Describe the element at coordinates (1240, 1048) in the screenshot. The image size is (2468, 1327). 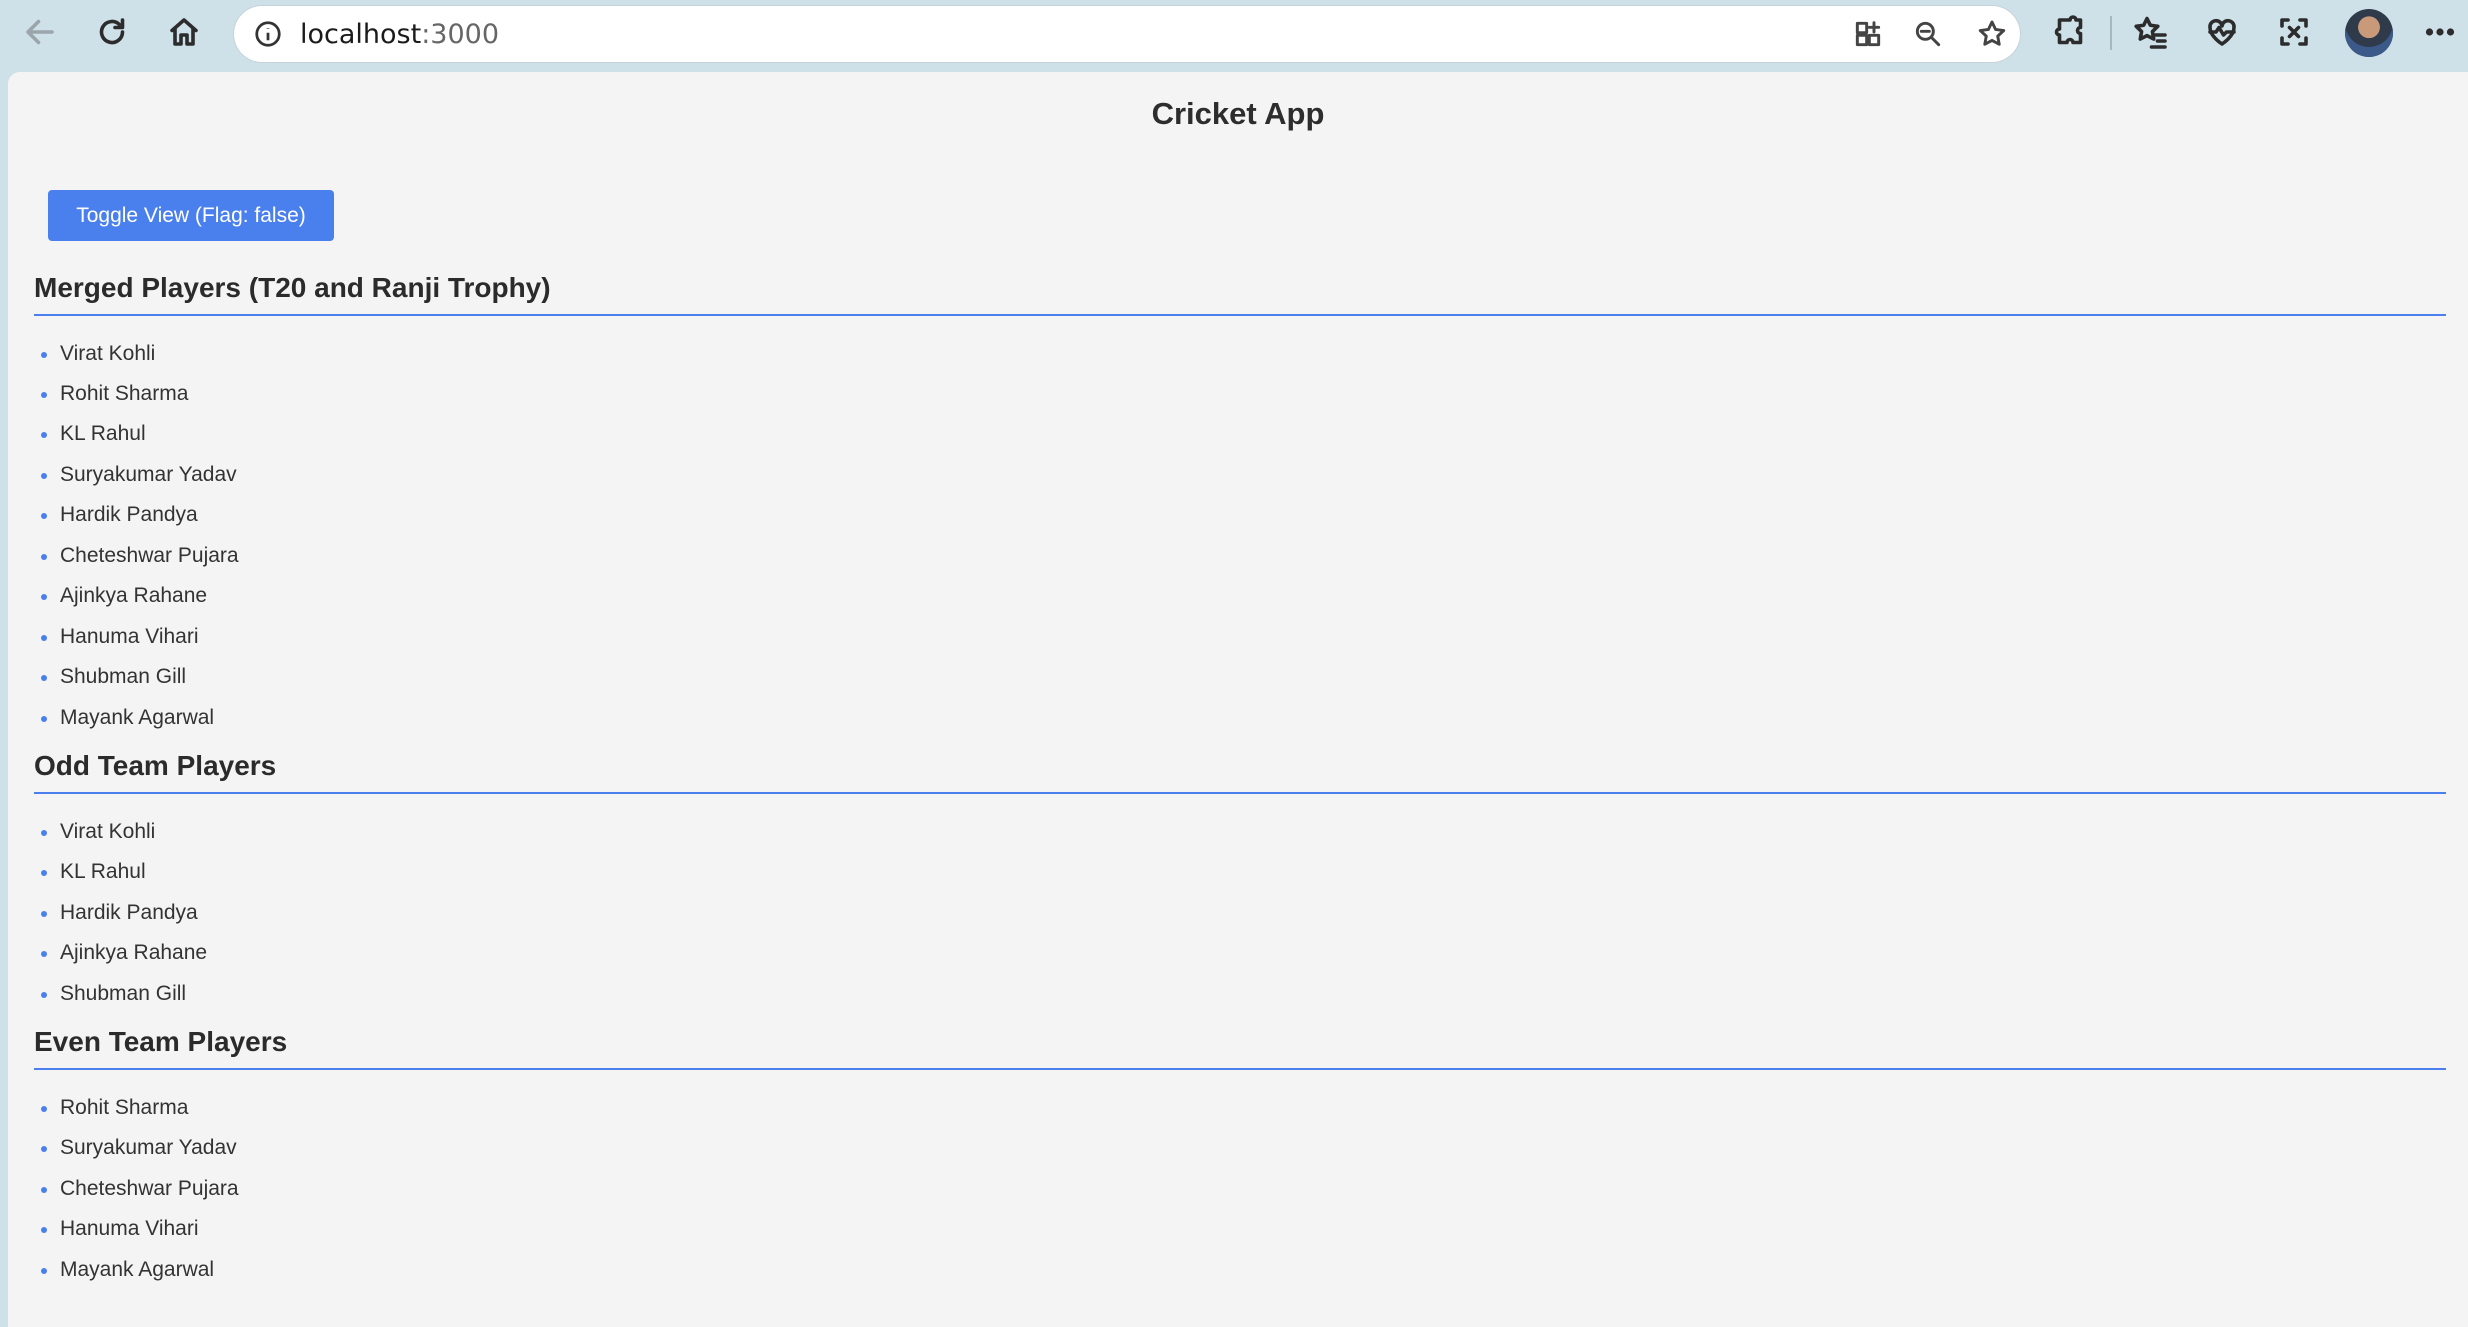
I see `section-heading: Even Team Players` at that location.